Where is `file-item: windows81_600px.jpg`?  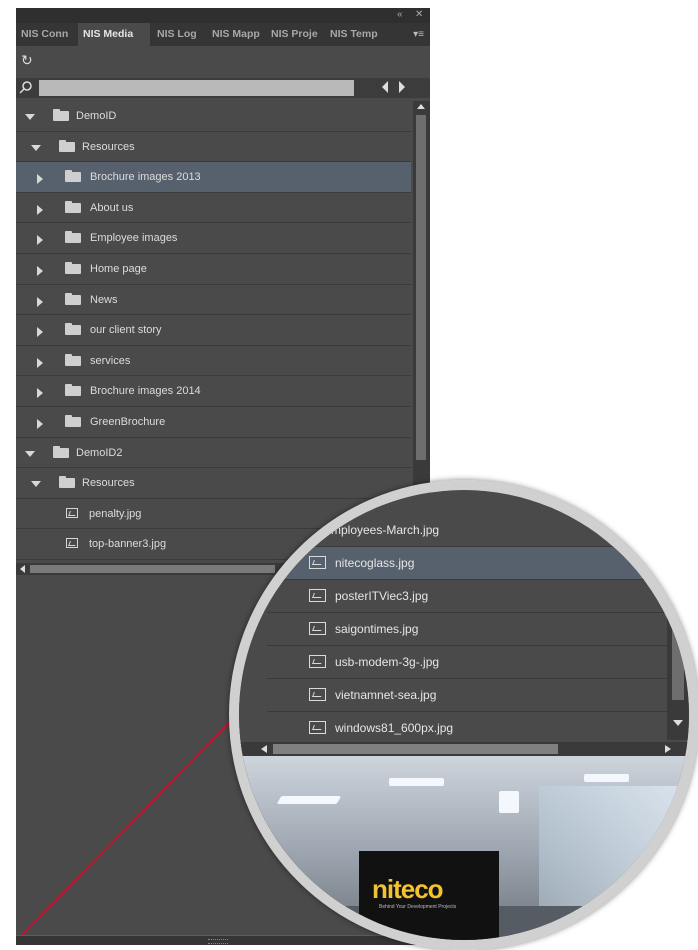
file-item: windows81_600px.jpg is located at coordinates (467, 728).